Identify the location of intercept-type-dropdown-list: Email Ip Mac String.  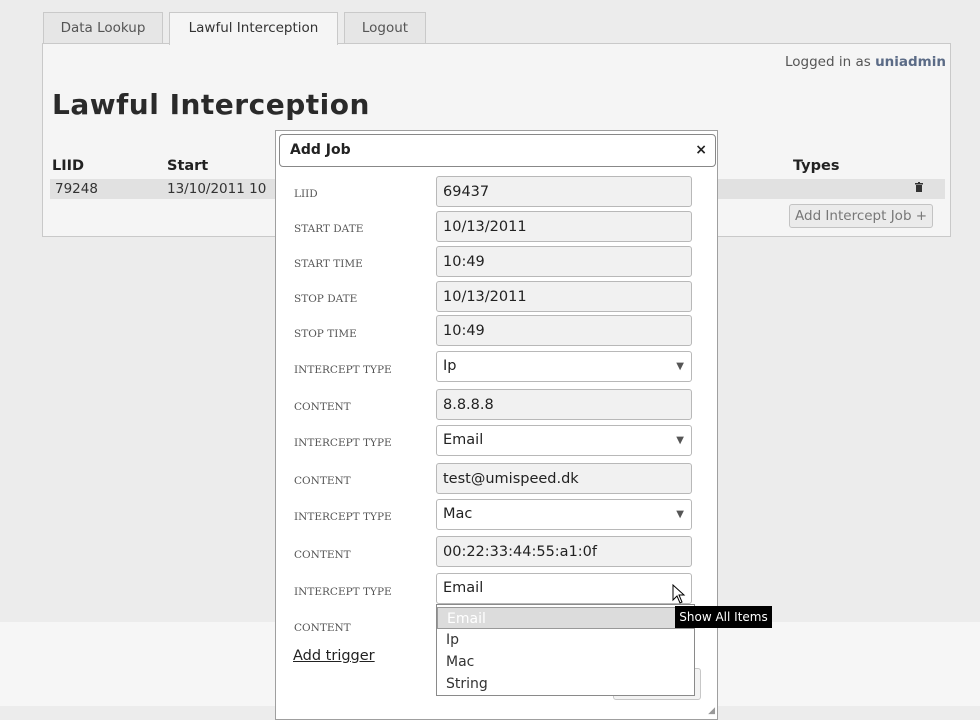
(565, 650).